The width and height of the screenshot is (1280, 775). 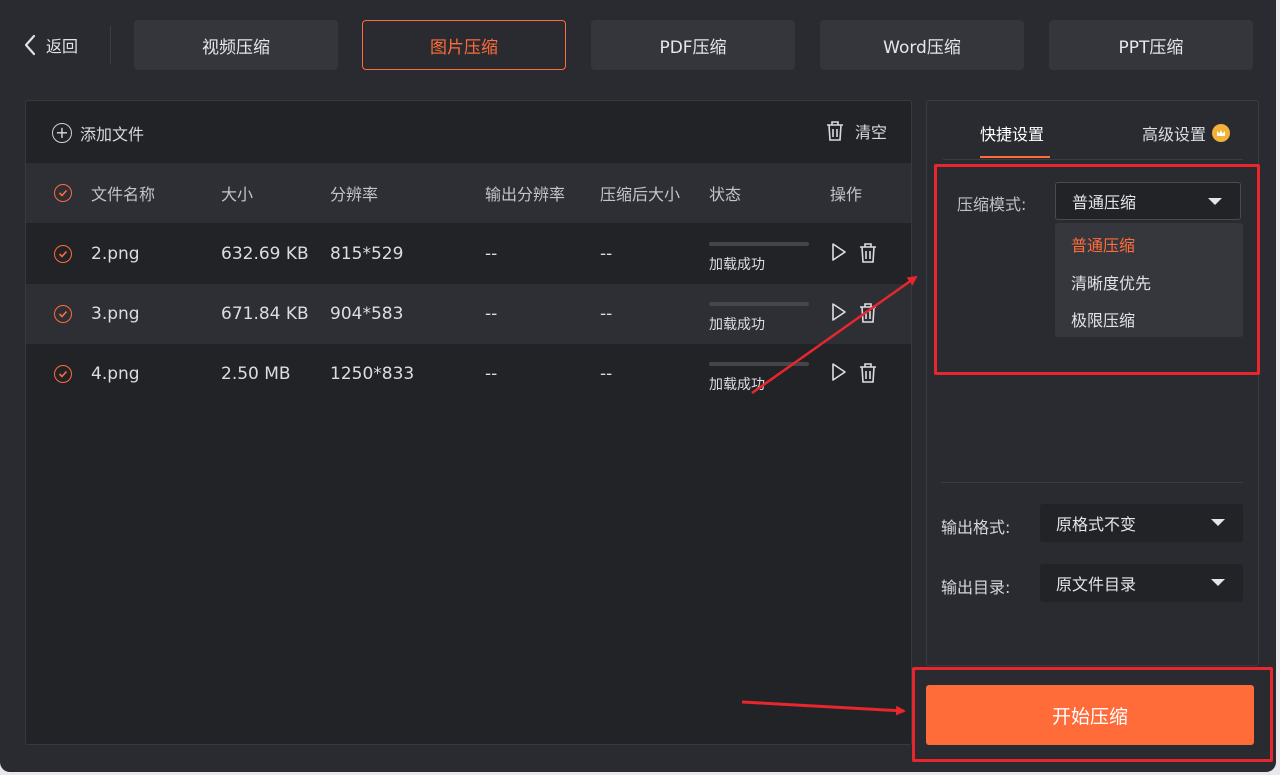 What do you see at coordinates (693, 45) in the screenshot?
I see `tab-pdf-compress: PDF压缩` at bounding box center [693, 45].